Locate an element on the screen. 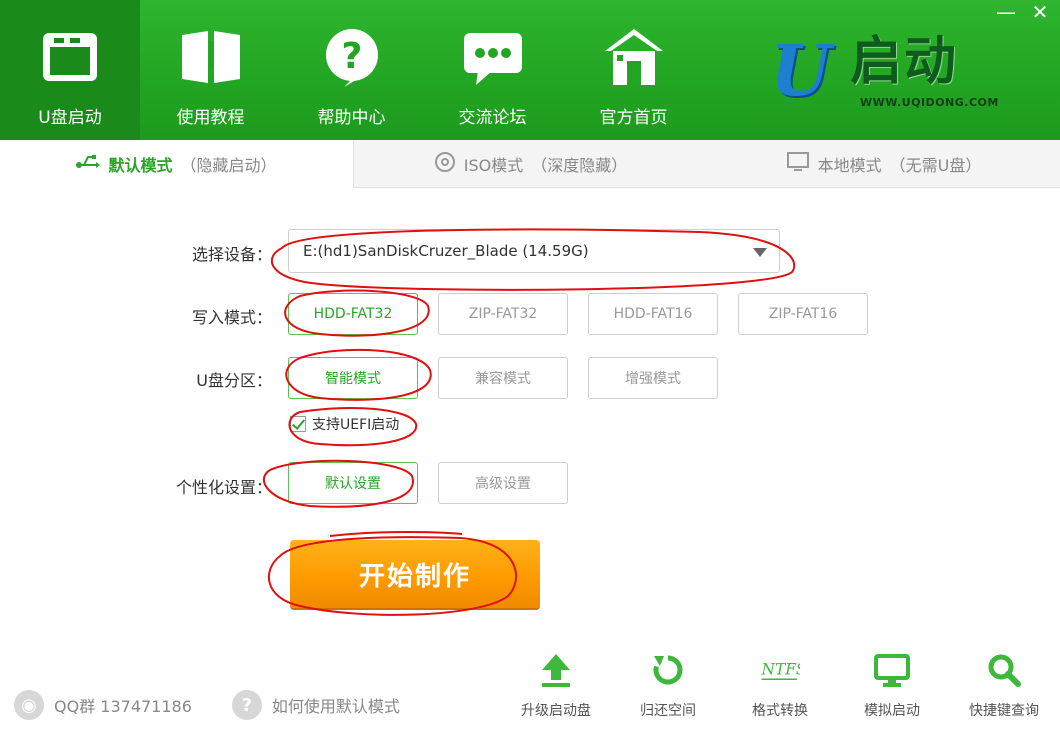 Image resolution: width=1060 pixels, height=739 pixels. tab-sublabel: （无需U盘） is located at coordinates (935, 165).